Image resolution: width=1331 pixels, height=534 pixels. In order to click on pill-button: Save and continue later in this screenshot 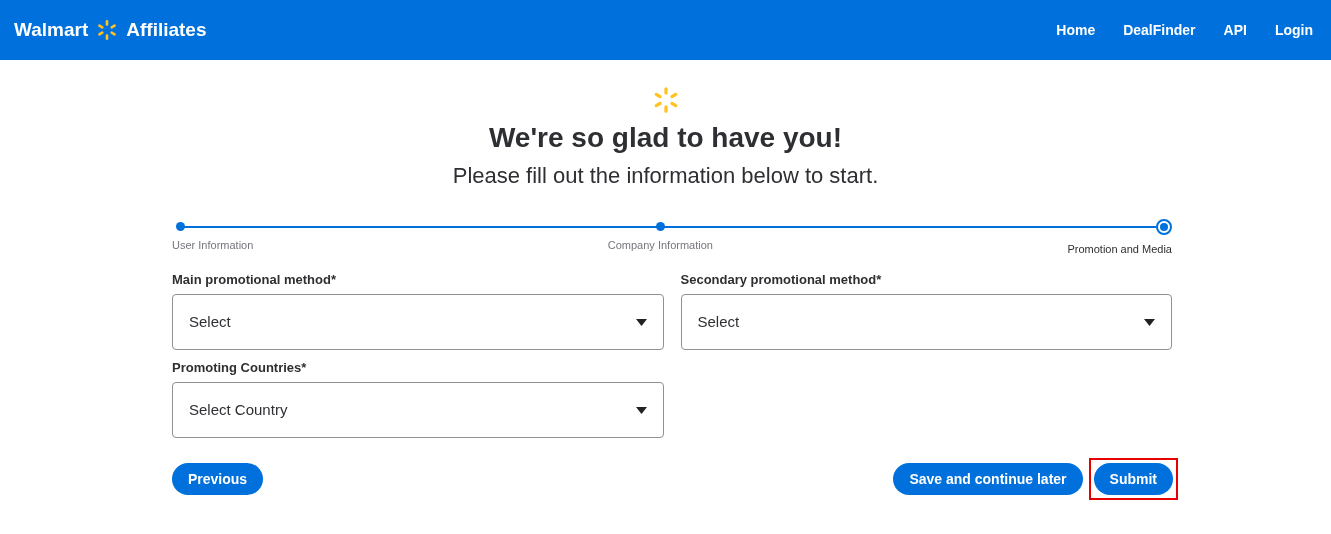, I will do `click(988, 479)`.